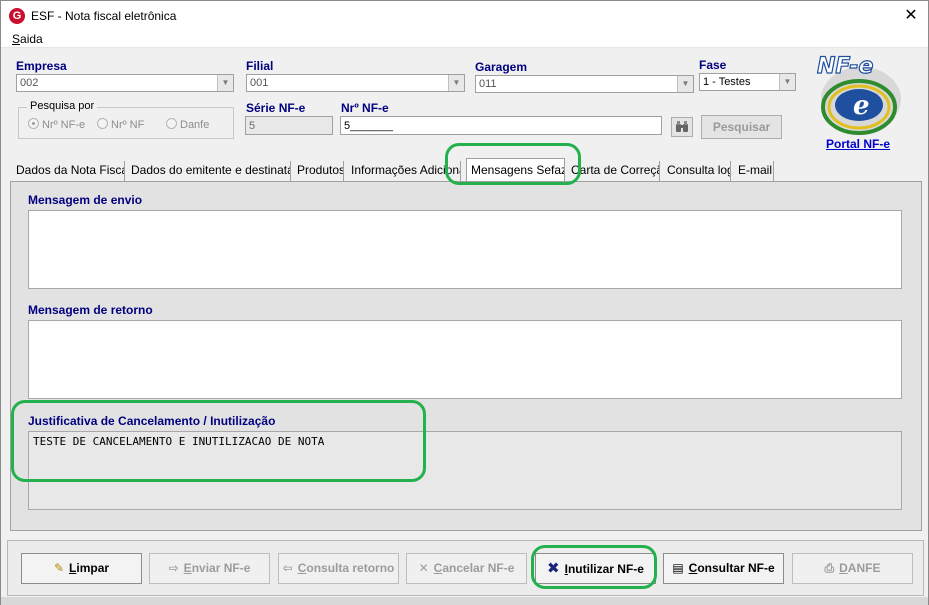 This screenshot has height=605, width=929. I want to click on empresa-select: 002 ▼, so click(125, 83).